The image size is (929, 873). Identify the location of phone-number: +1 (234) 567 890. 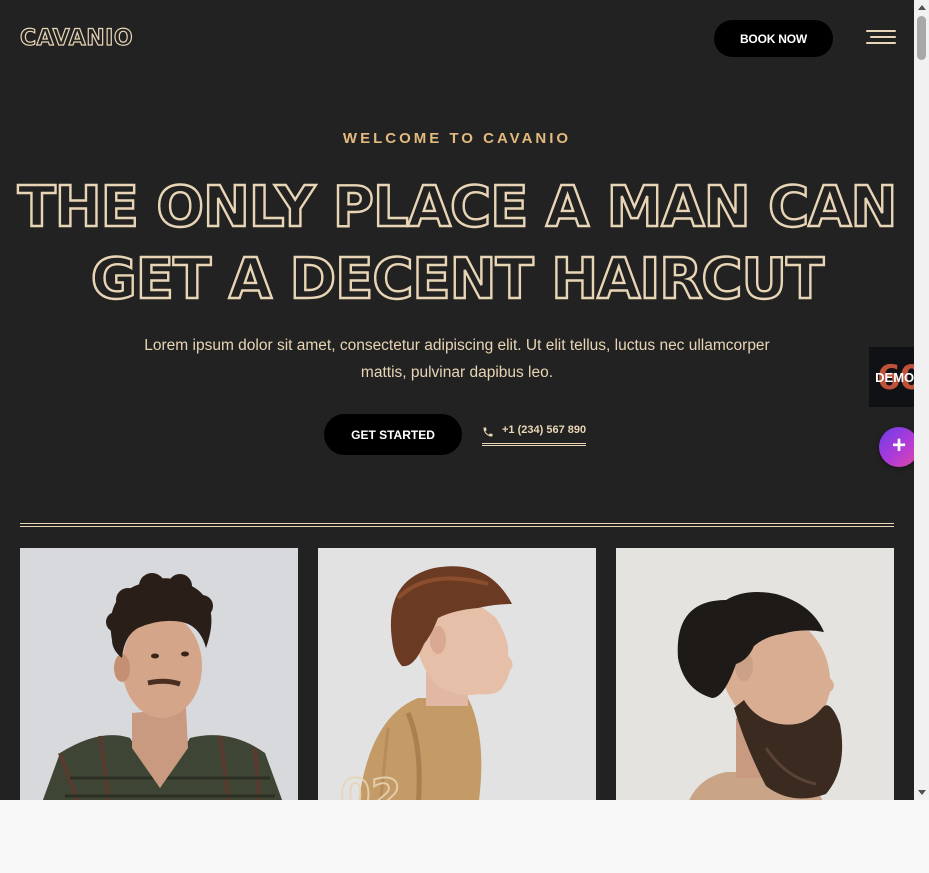
(544, 430).